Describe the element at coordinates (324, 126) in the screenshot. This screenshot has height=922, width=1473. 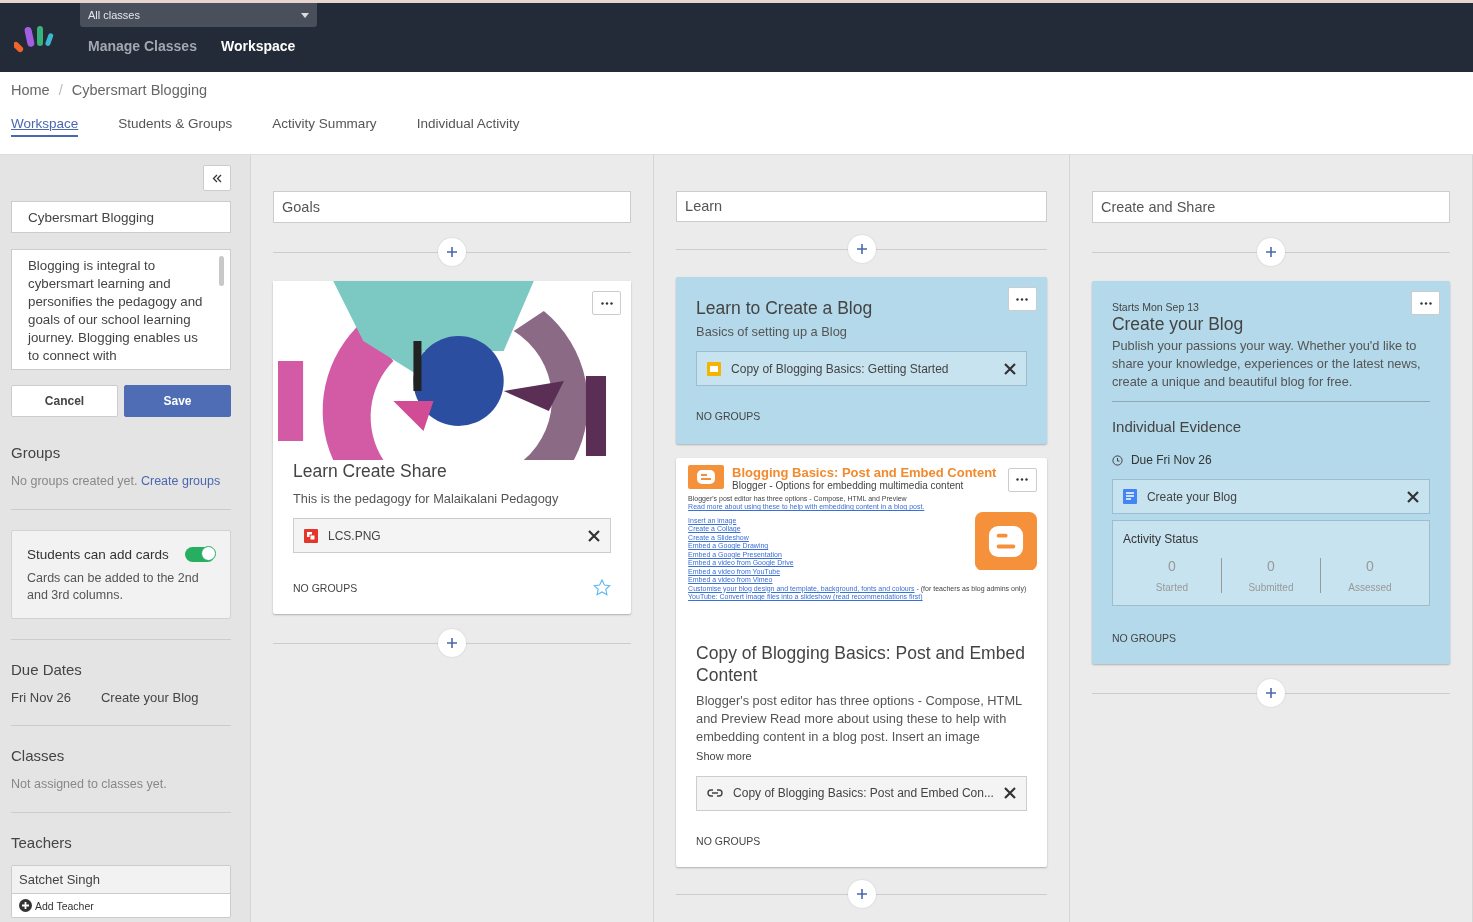
I see `tab: Activity Summary` at that location.